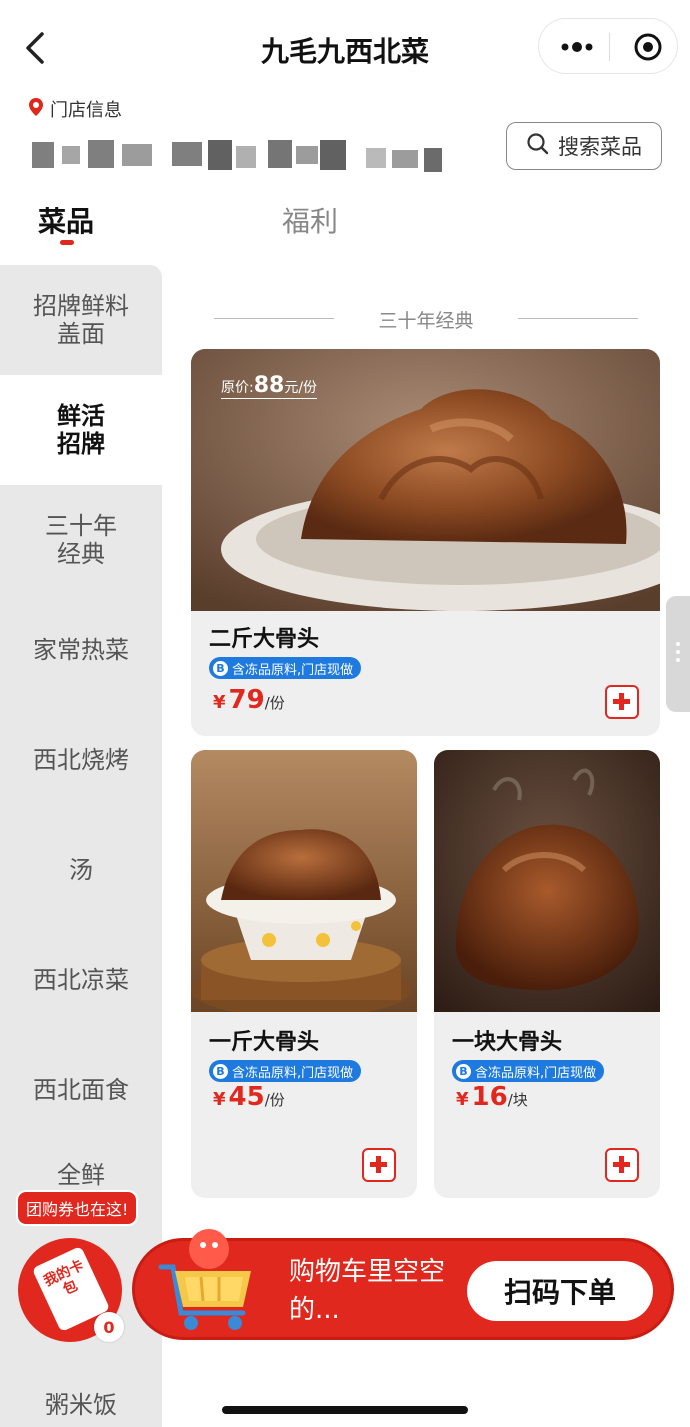 This screenshot has width=690, height=1427. What do you see at coordinates (600, 147) in the screenshot?
I see `search-label: 搜索菜品` at bounding box center [600, 147].